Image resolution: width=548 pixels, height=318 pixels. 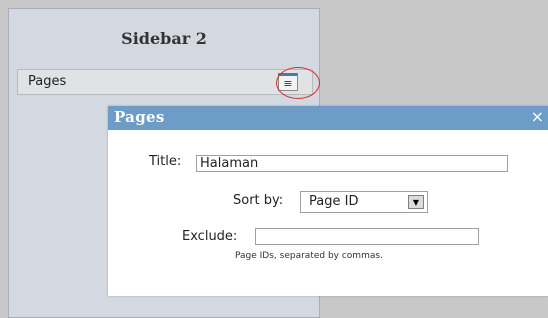 What do you see at coordinates (165, 82) in the screenshot?
I see `widget-pages: Pages ≡` at bounding box center [165, 82].